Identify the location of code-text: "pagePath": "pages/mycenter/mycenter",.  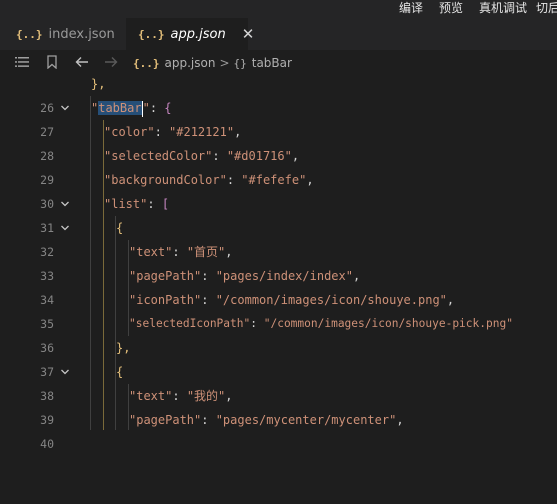
(266, 420).